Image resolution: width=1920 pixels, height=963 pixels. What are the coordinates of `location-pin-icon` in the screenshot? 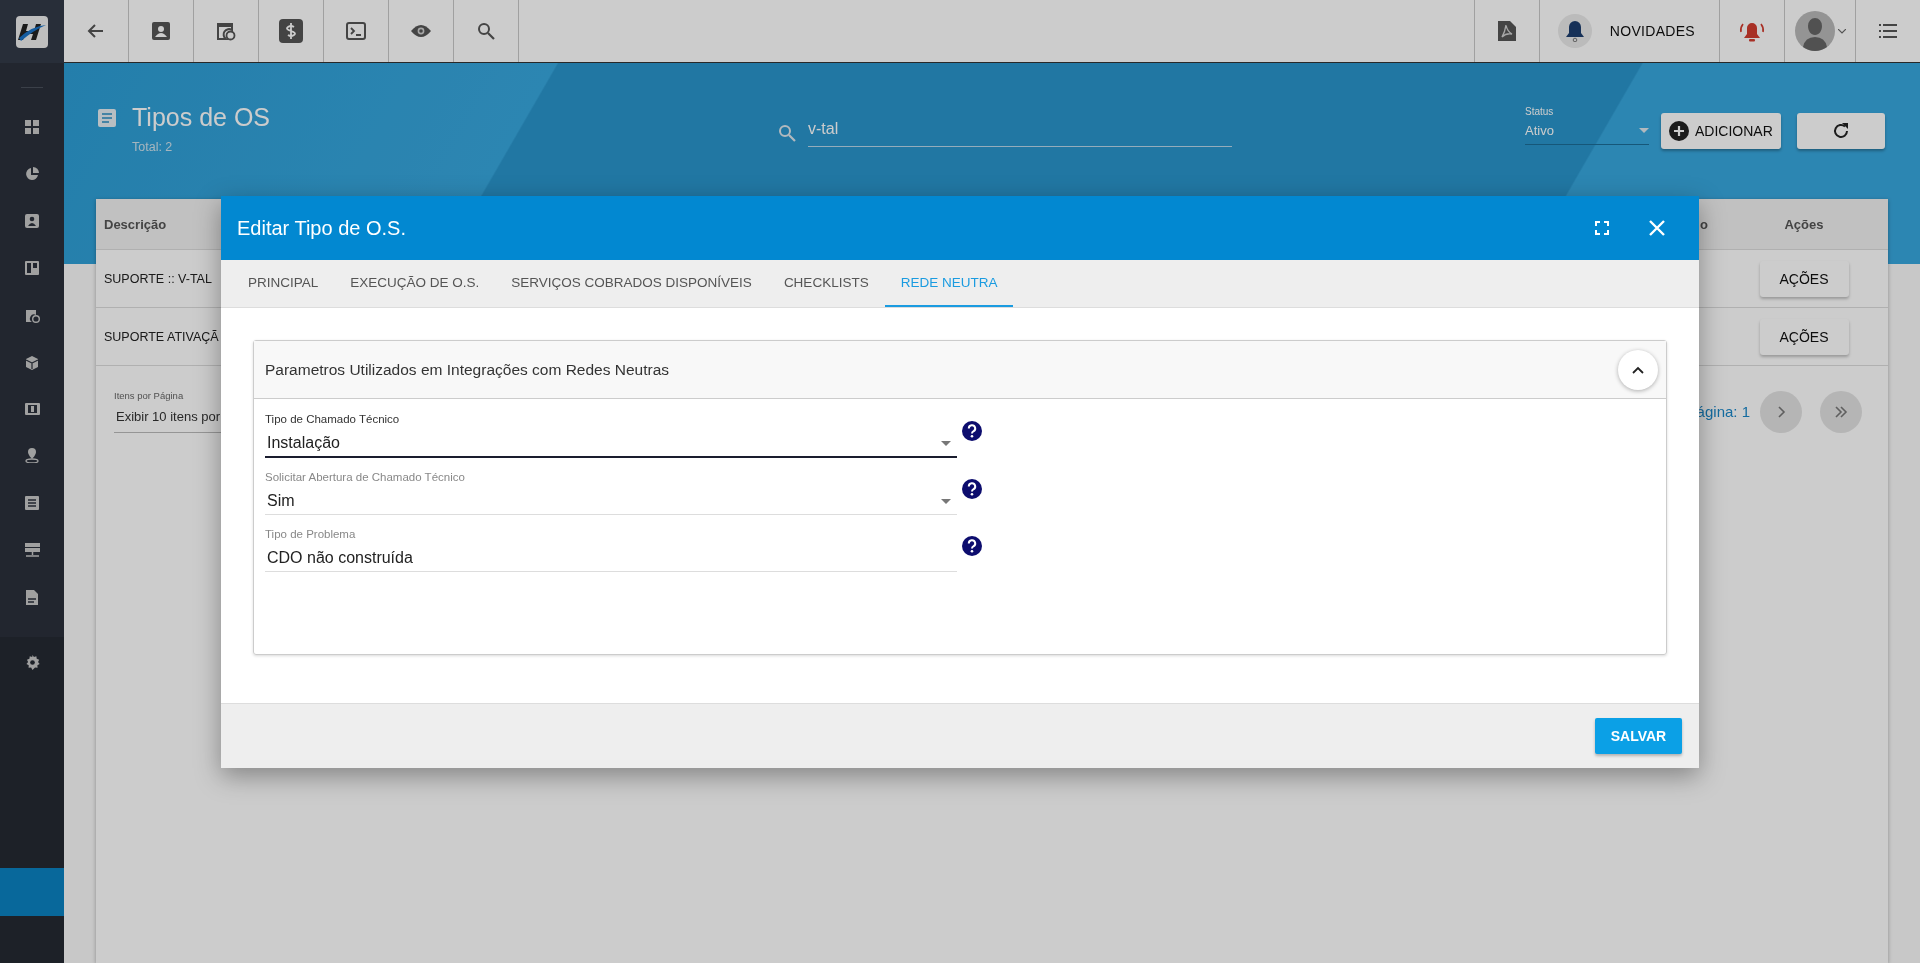 It's located at (32, 455).